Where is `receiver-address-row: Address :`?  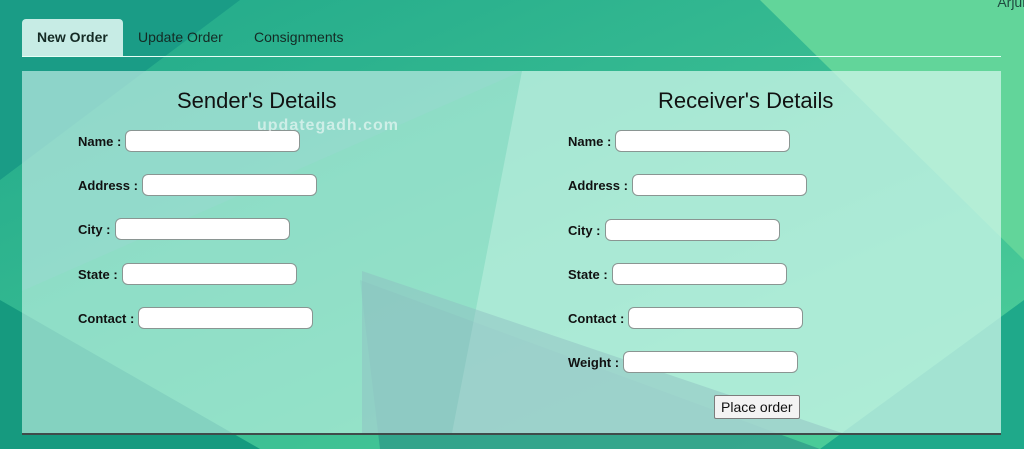
receiver-address-row: Address : is located at coordinates (687, 185).